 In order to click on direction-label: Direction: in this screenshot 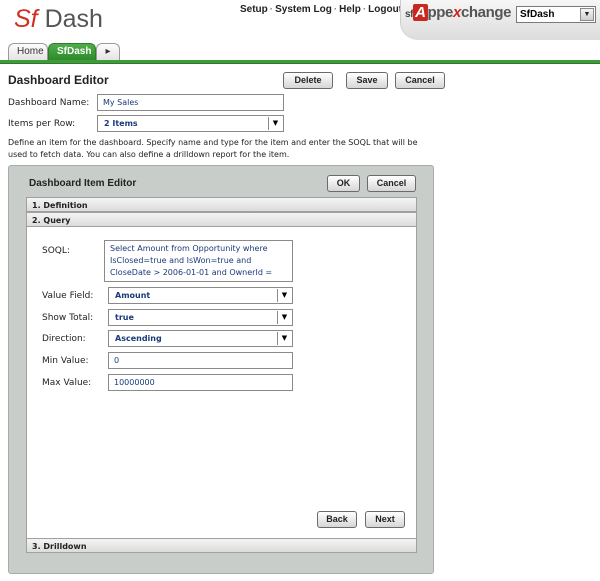, I will do `click(64, 339)`.